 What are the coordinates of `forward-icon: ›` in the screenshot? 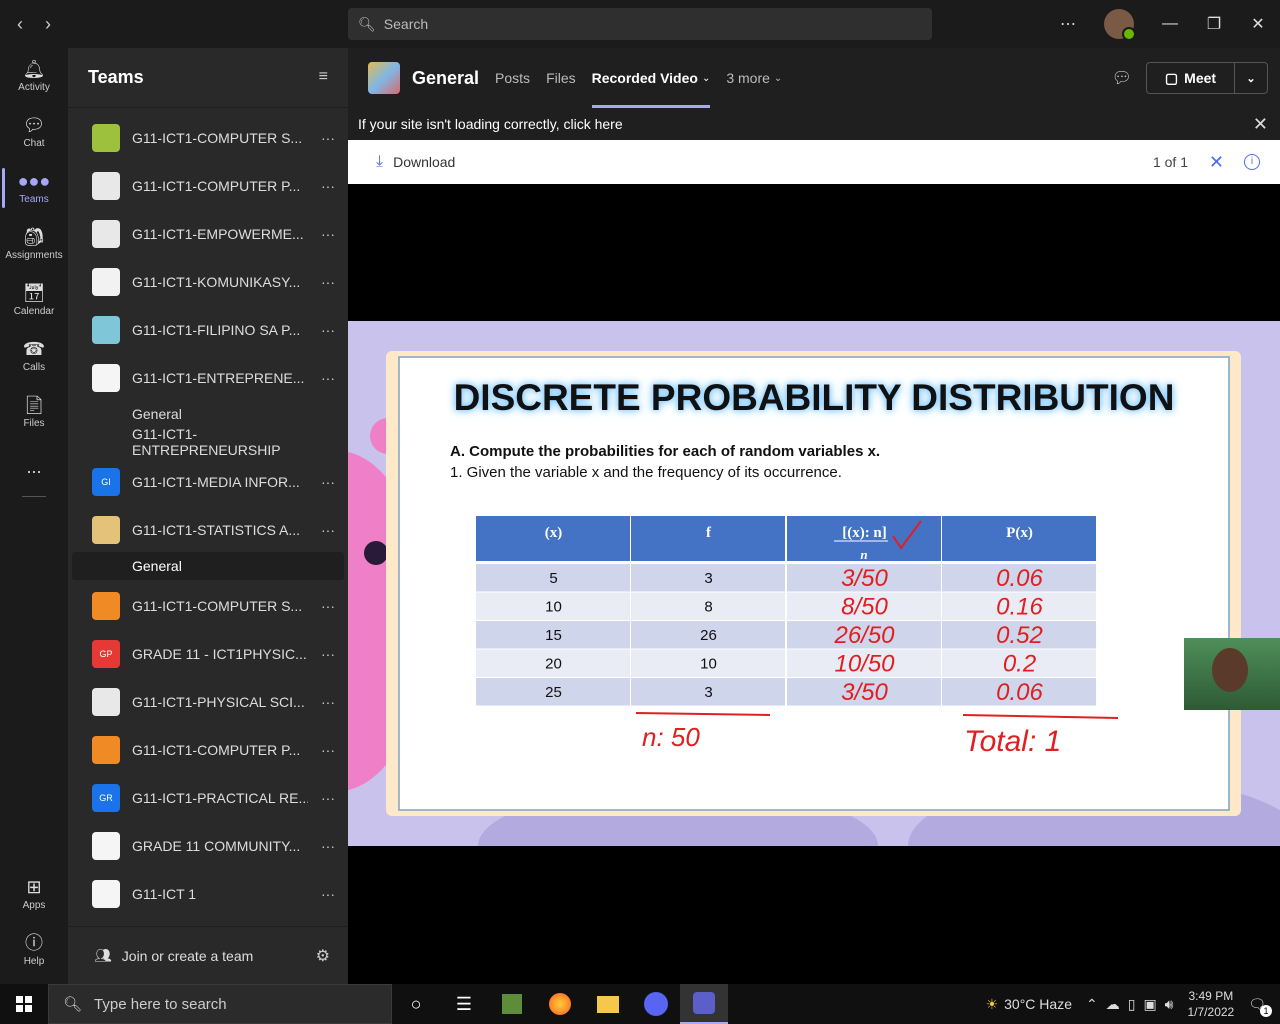 It's located at (48, 24).